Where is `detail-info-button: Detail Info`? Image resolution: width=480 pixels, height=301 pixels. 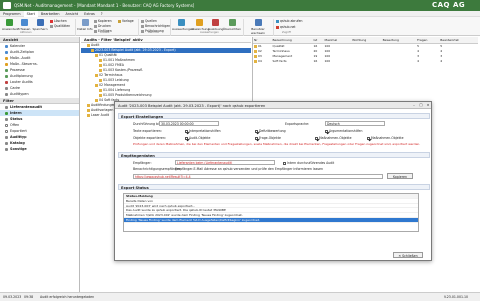 detail-info-button: Detail Info is located at coordinates (85, 25).